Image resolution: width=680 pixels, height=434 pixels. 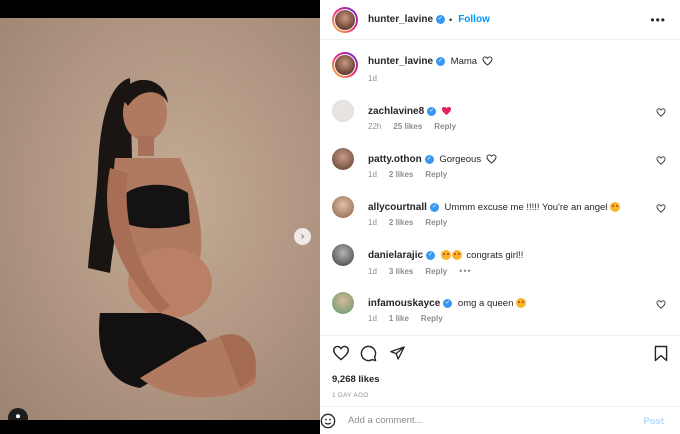 I want to click on comment-text-line: danielarajic ✓ congrats girl!!, so click(x=445, y=255).